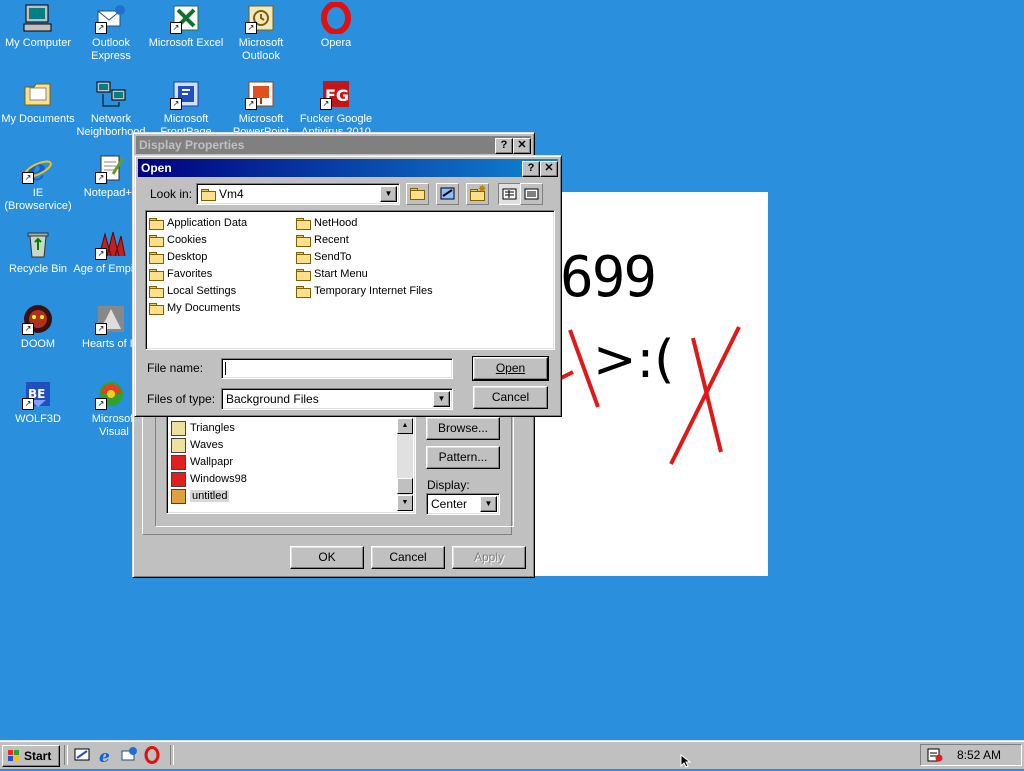 Image resolution: width=1024 pixels, height=771 pixels. What do you see at coordinates (489, 557) in the screenshot?
I see `apply-button: Apply` at bounding box center [489, 557].